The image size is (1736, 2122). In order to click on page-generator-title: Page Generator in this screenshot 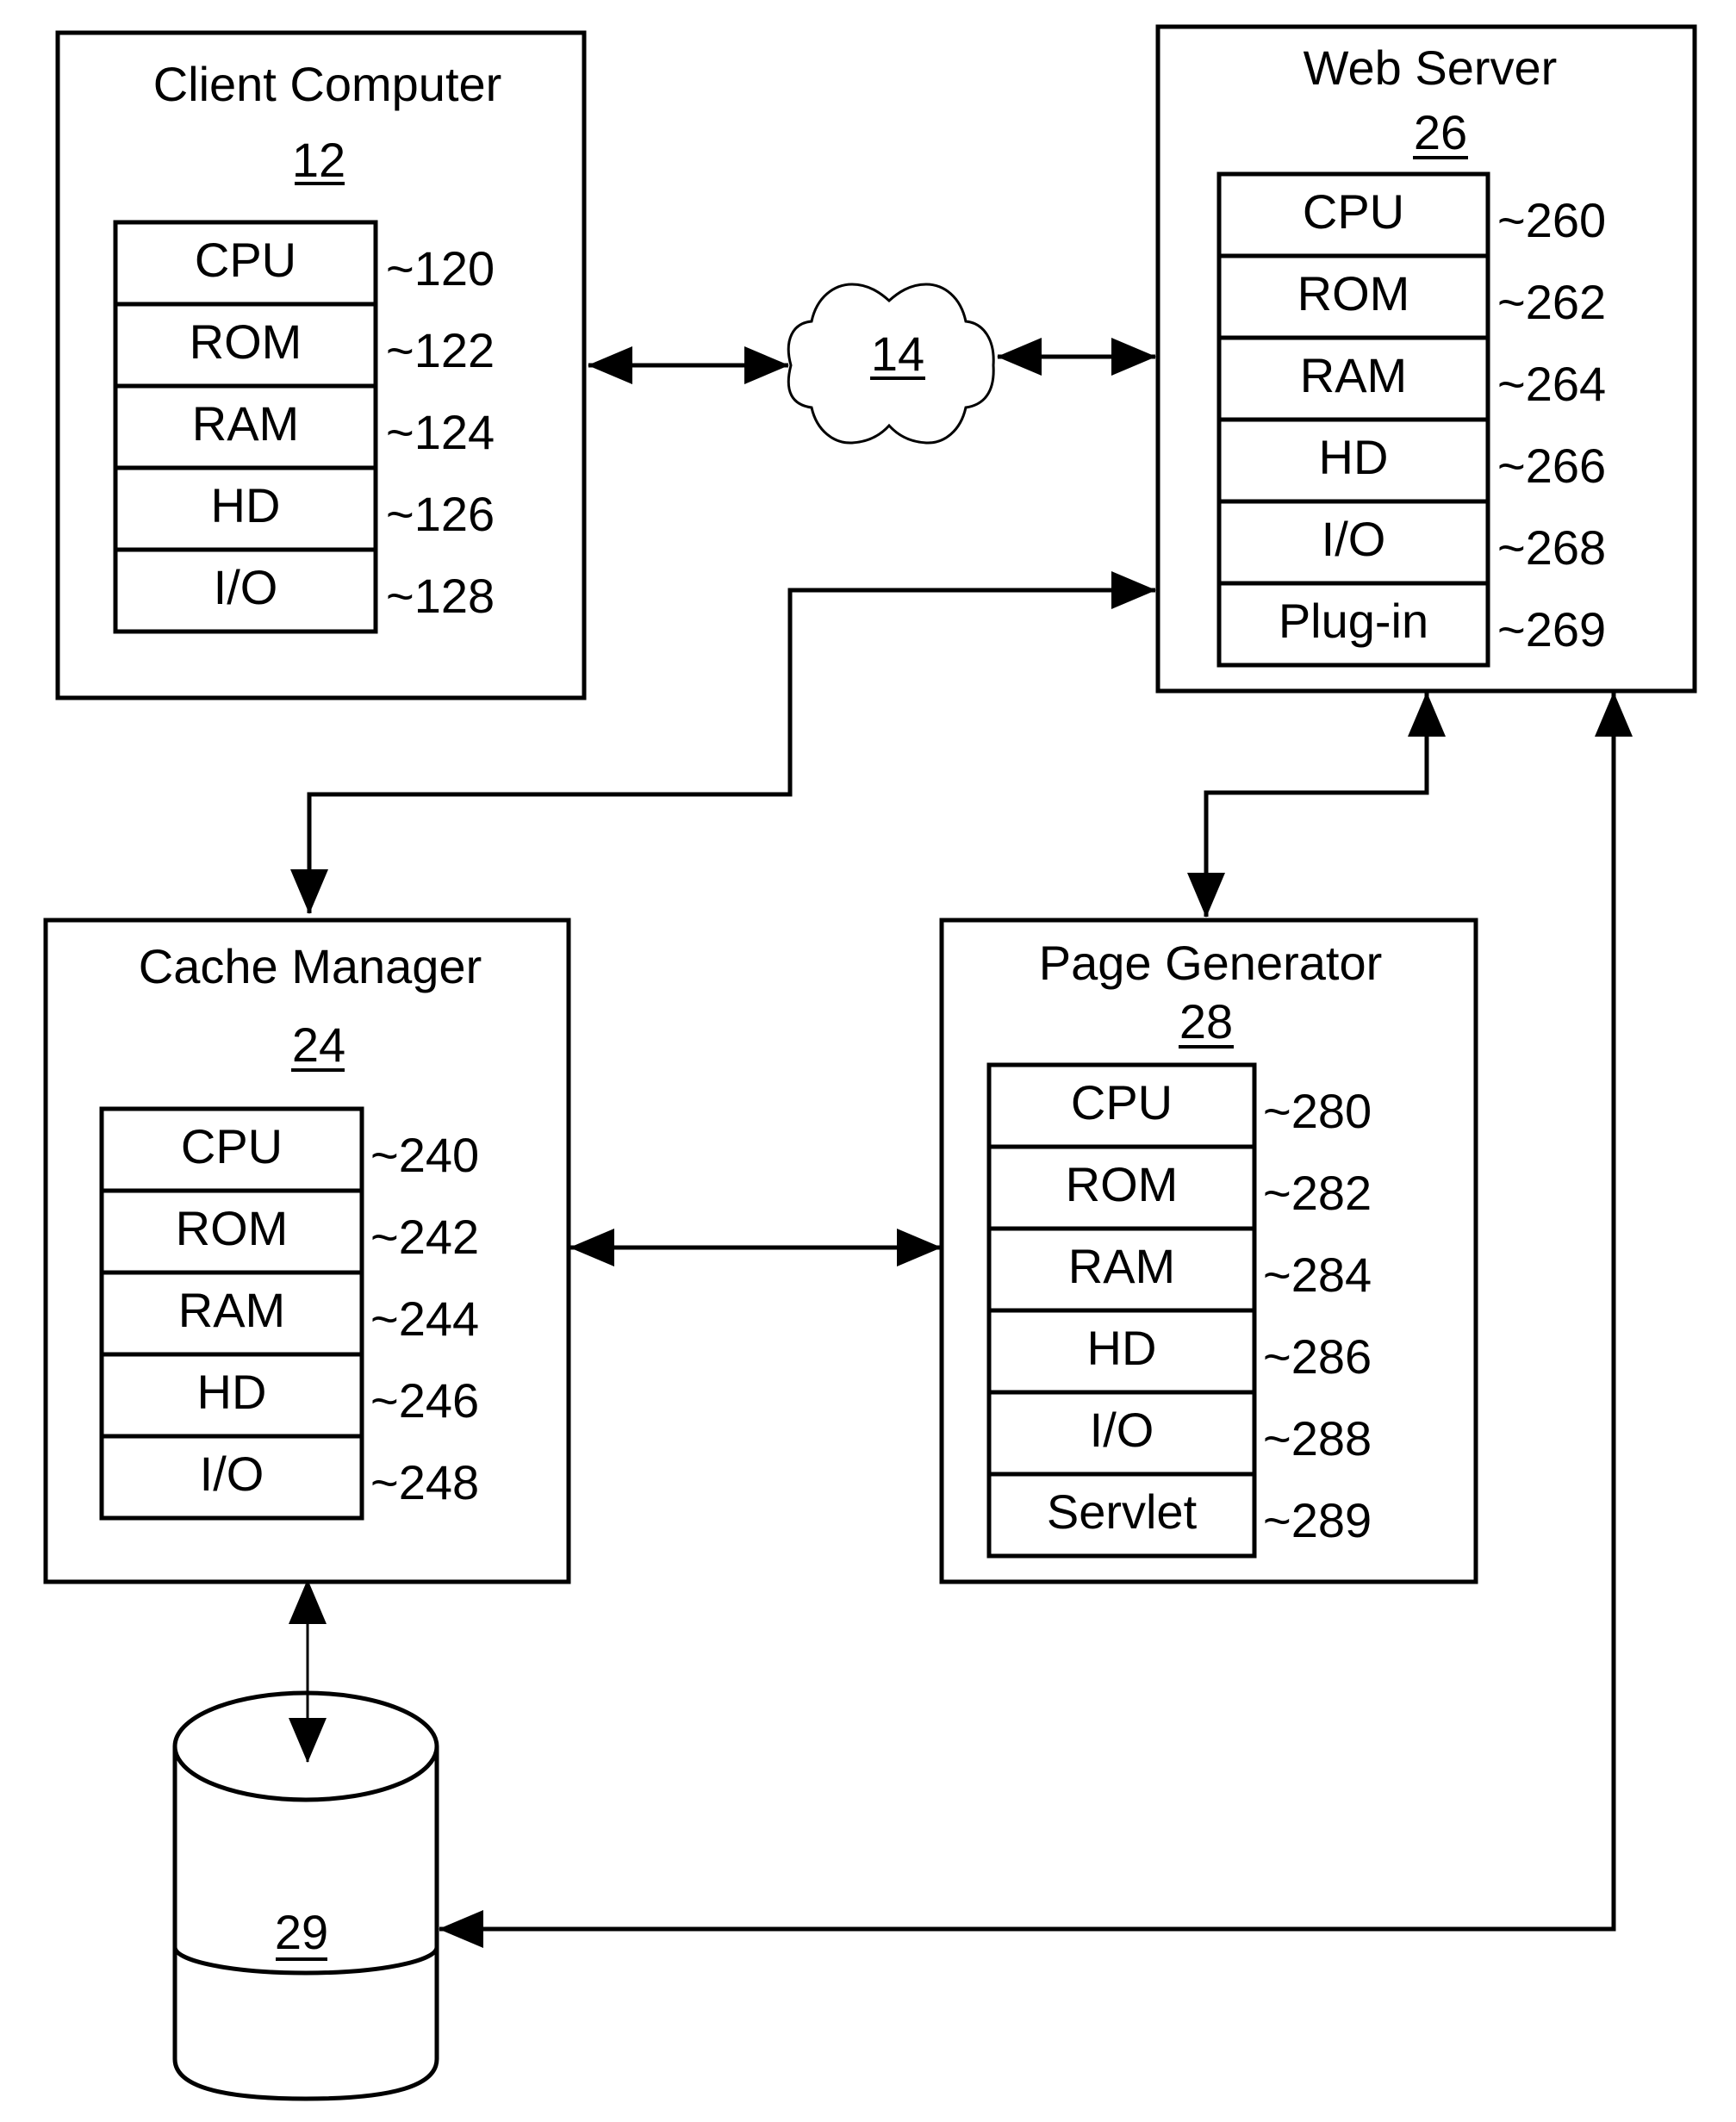, I will do `click(1210, 963)`.